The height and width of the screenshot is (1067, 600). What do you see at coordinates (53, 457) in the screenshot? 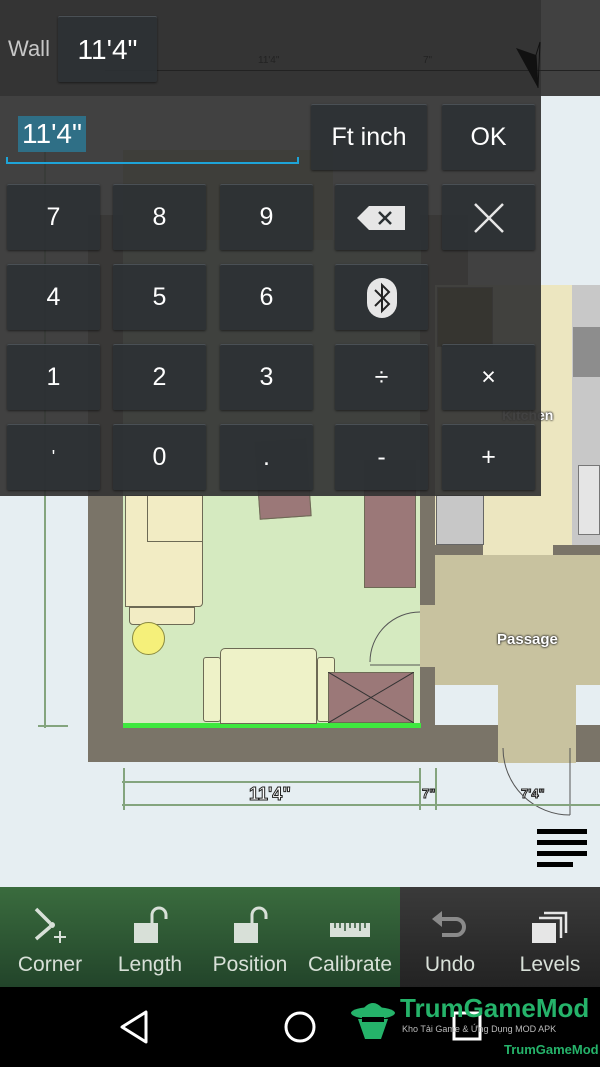
I see `feet-mark-button: '` at bounding box center [53, 457].